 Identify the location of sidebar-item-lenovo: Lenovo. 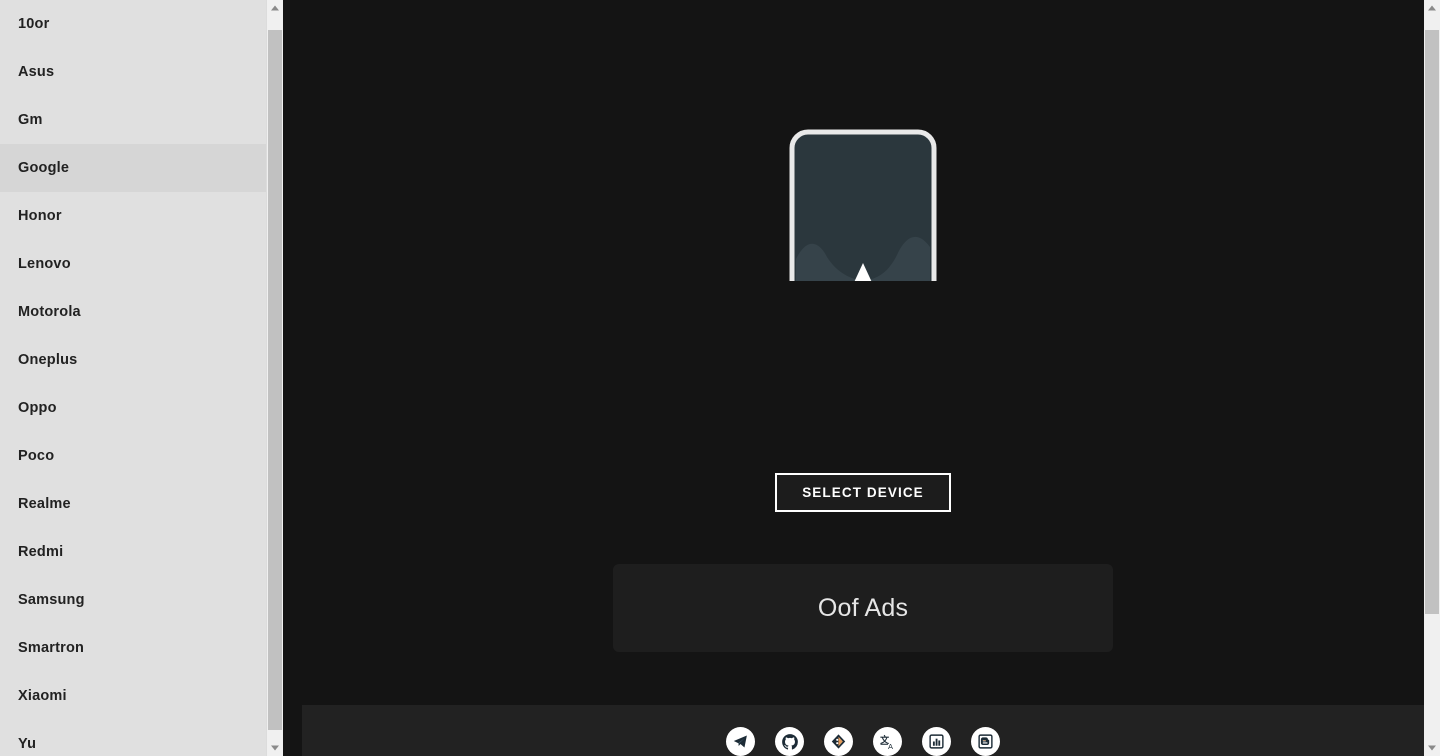
(141, 264).